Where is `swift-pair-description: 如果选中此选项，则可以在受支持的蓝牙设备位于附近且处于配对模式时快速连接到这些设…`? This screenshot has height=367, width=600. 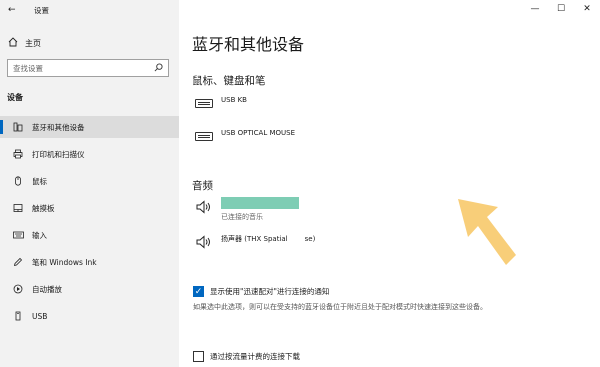
swift-pair-description: 如果选中此选项，则可以在受支持的蓝牙设备位于附近且处于配对模式时快速连接到这些设… is located at coordinates (340, 307).